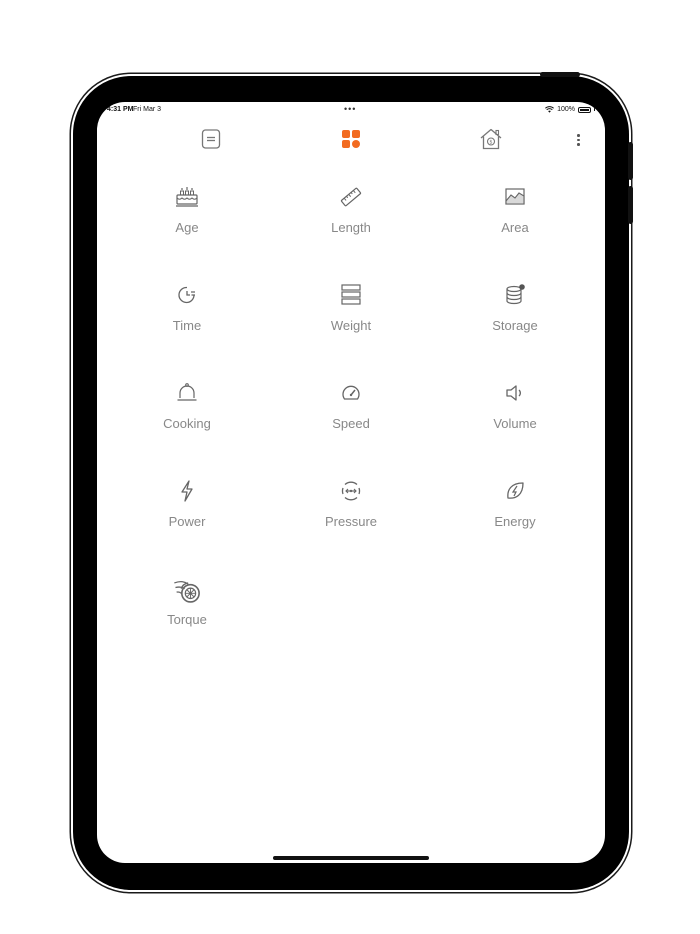 This screenshot has height=934, width=700. Describe the element at coordinates (147, 109) in the screenshot. I see `status-date: Fri Mar 3` at that location.